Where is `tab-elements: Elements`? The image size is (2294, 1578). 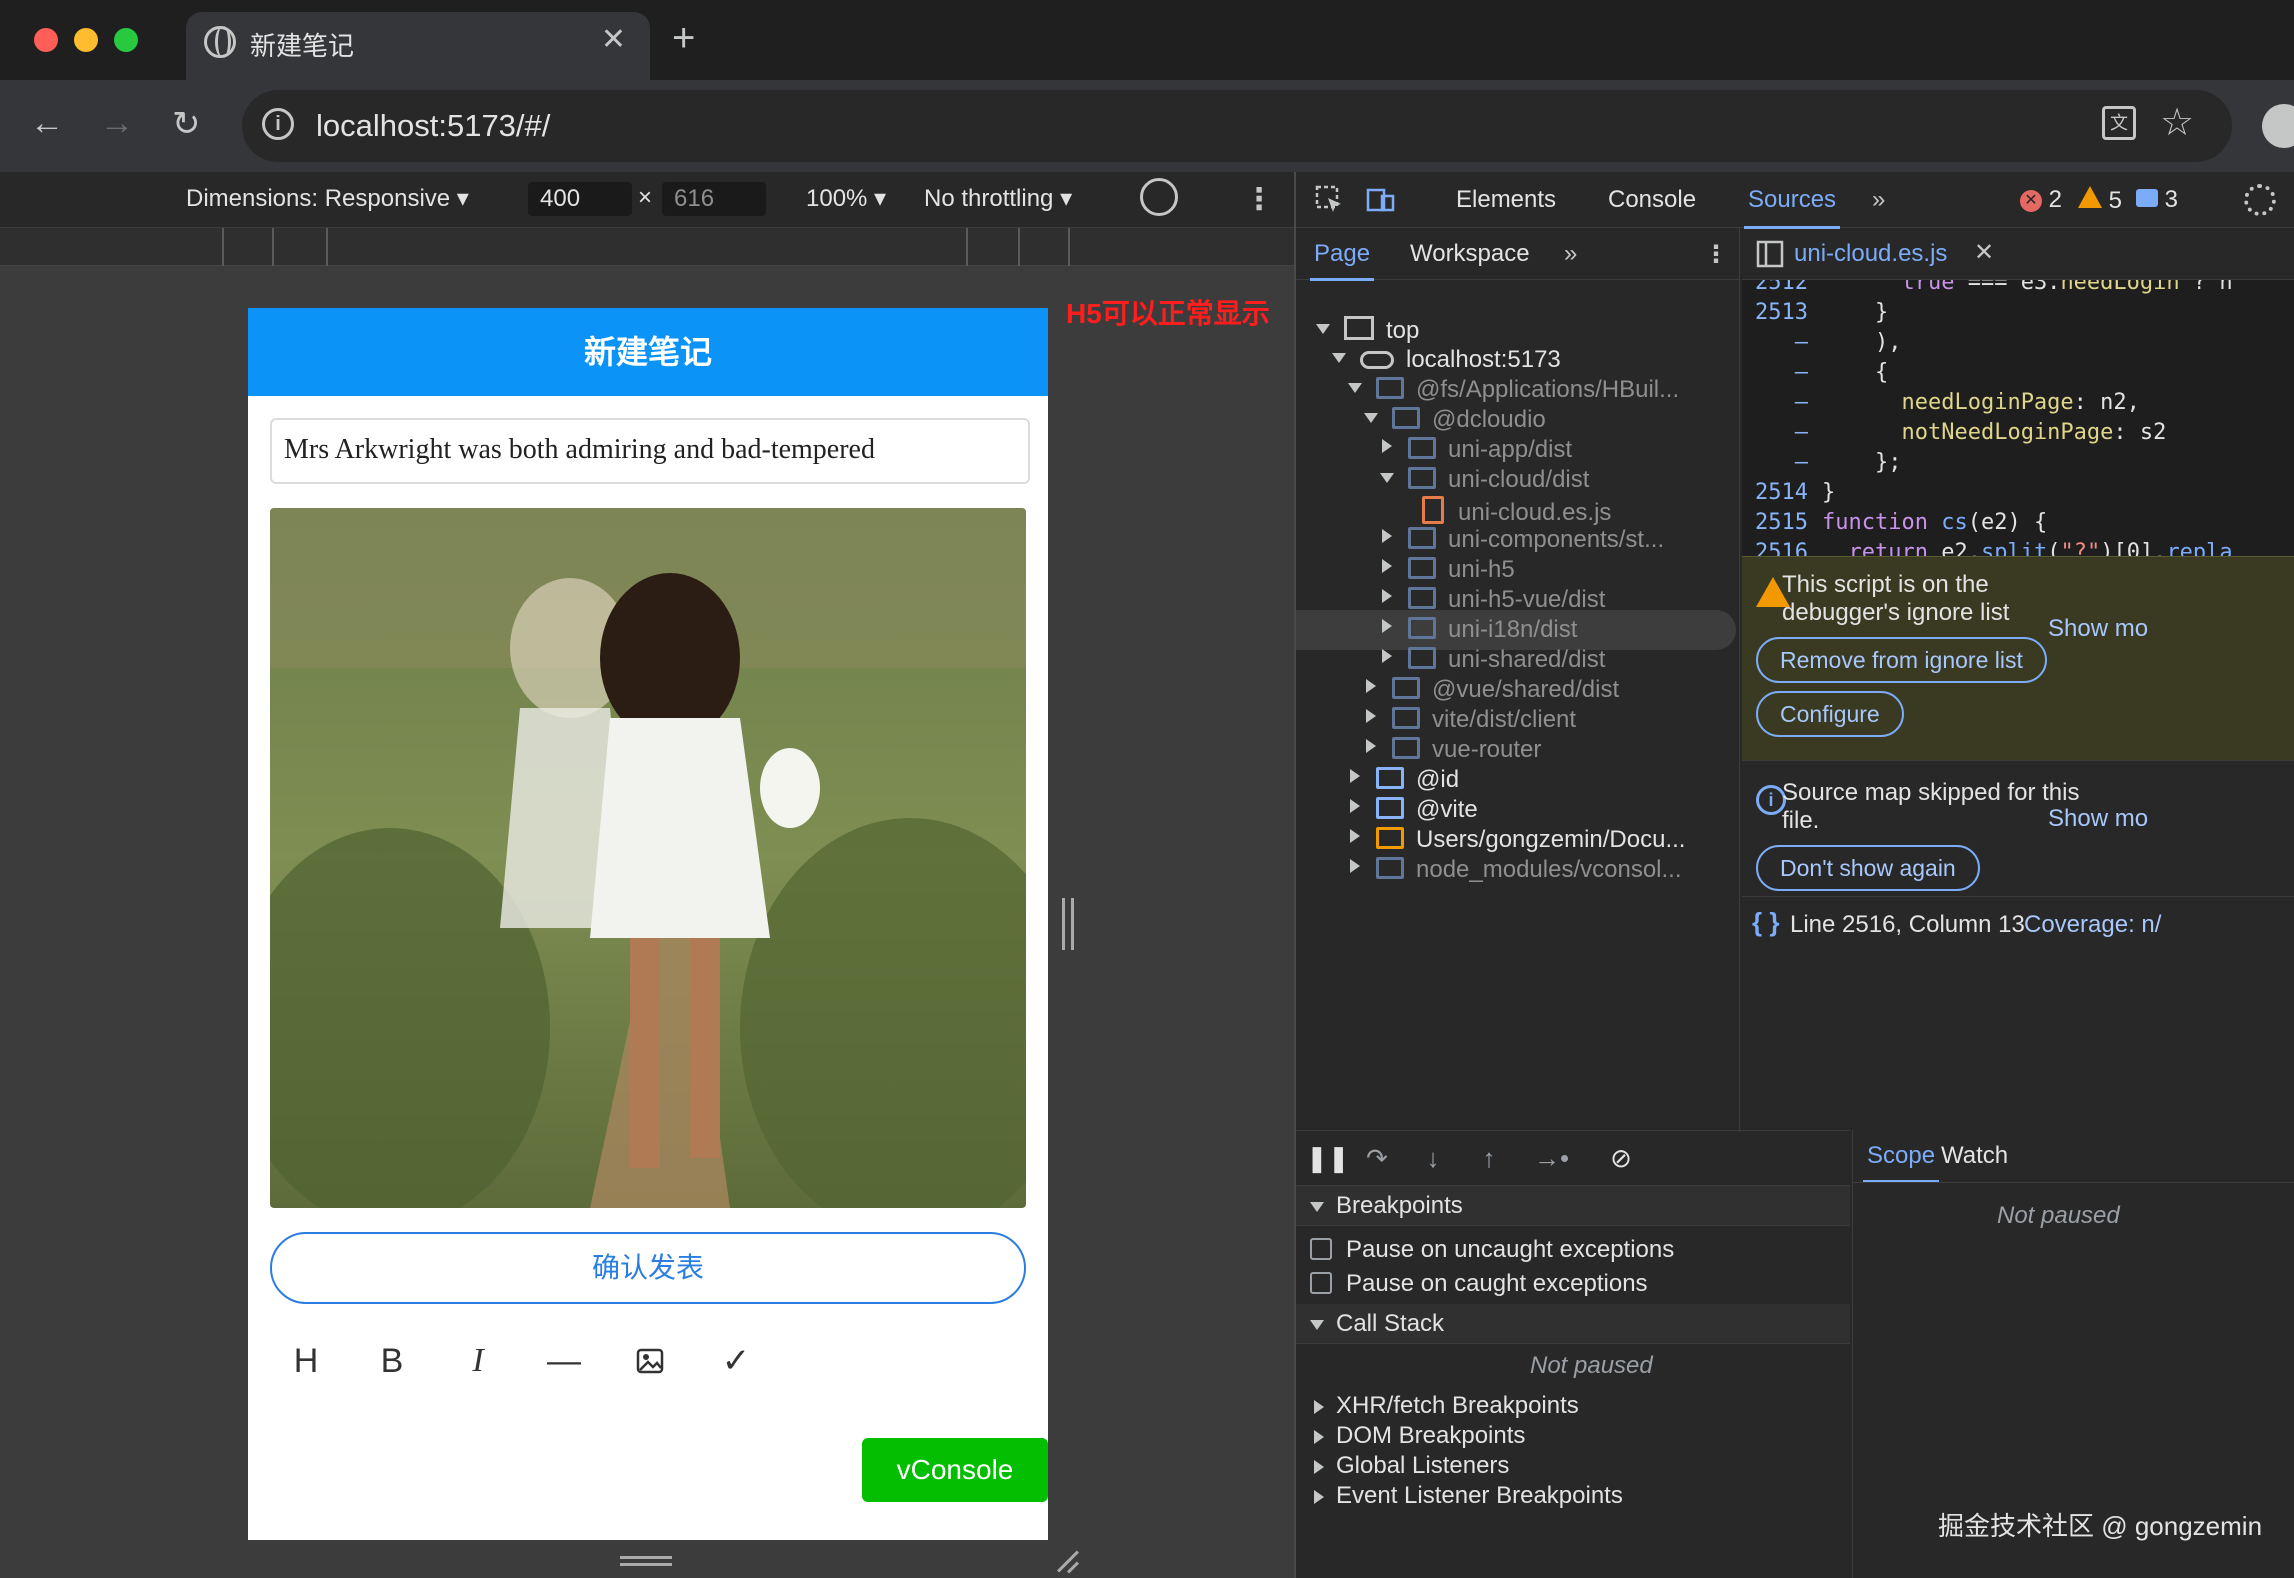
tab-elements: Elements is located at coordinates (1506, 200).